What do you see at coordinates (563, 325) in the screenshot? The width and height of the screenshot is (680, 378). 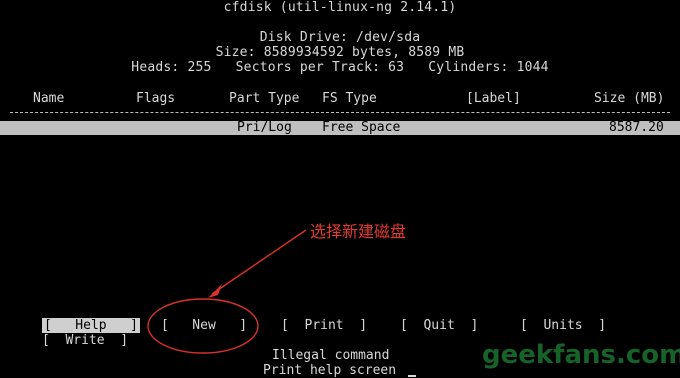 I see `menu-units-button: [ Units ]` at bounding box center [563, 325].